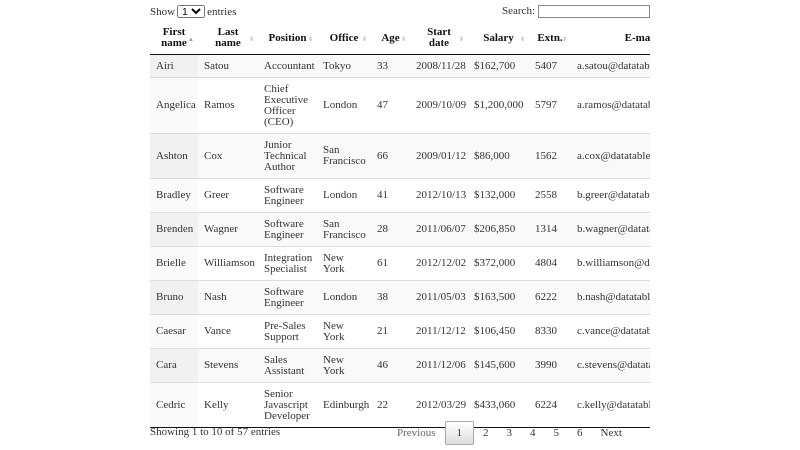  I want to click on column-header-first-name: First name ▲, so click(174, 38).